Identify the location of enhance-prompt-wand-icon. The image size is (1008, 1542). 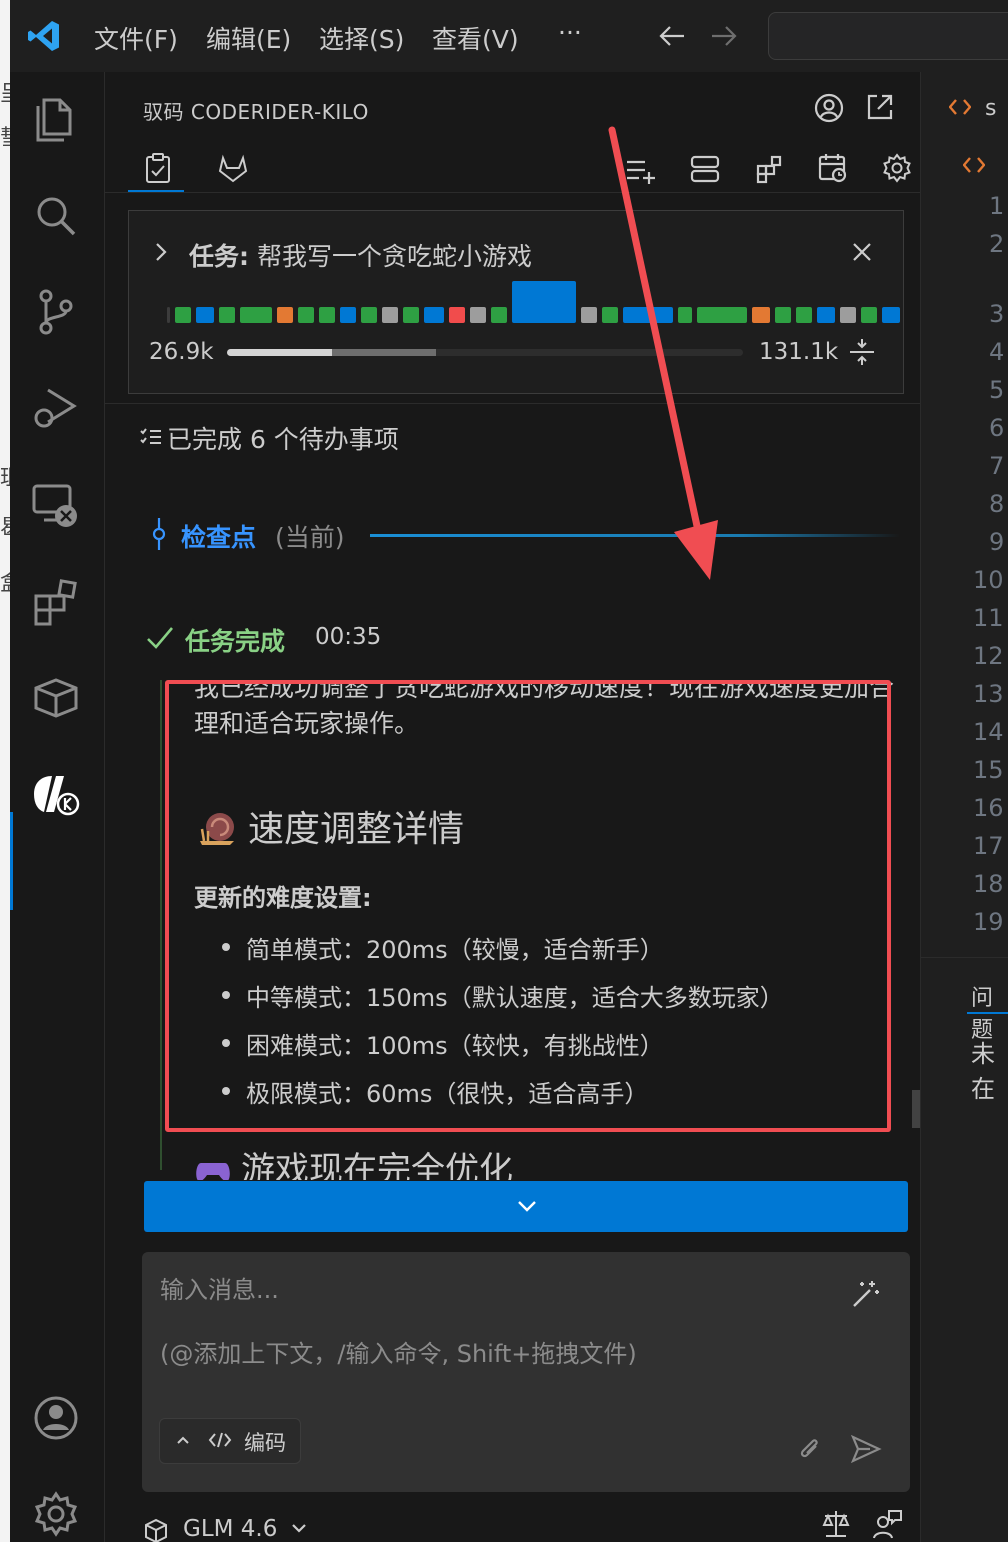
(866, 1294).